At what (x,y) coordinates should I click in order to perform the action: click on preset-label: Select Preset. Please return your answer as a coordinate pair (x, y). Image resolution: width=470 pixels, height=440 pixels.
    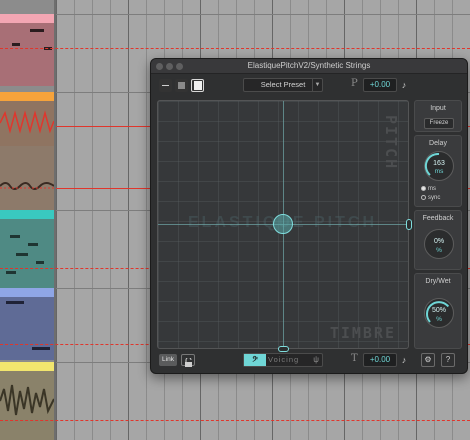
    Looking at the image, I should click on (283, 84).